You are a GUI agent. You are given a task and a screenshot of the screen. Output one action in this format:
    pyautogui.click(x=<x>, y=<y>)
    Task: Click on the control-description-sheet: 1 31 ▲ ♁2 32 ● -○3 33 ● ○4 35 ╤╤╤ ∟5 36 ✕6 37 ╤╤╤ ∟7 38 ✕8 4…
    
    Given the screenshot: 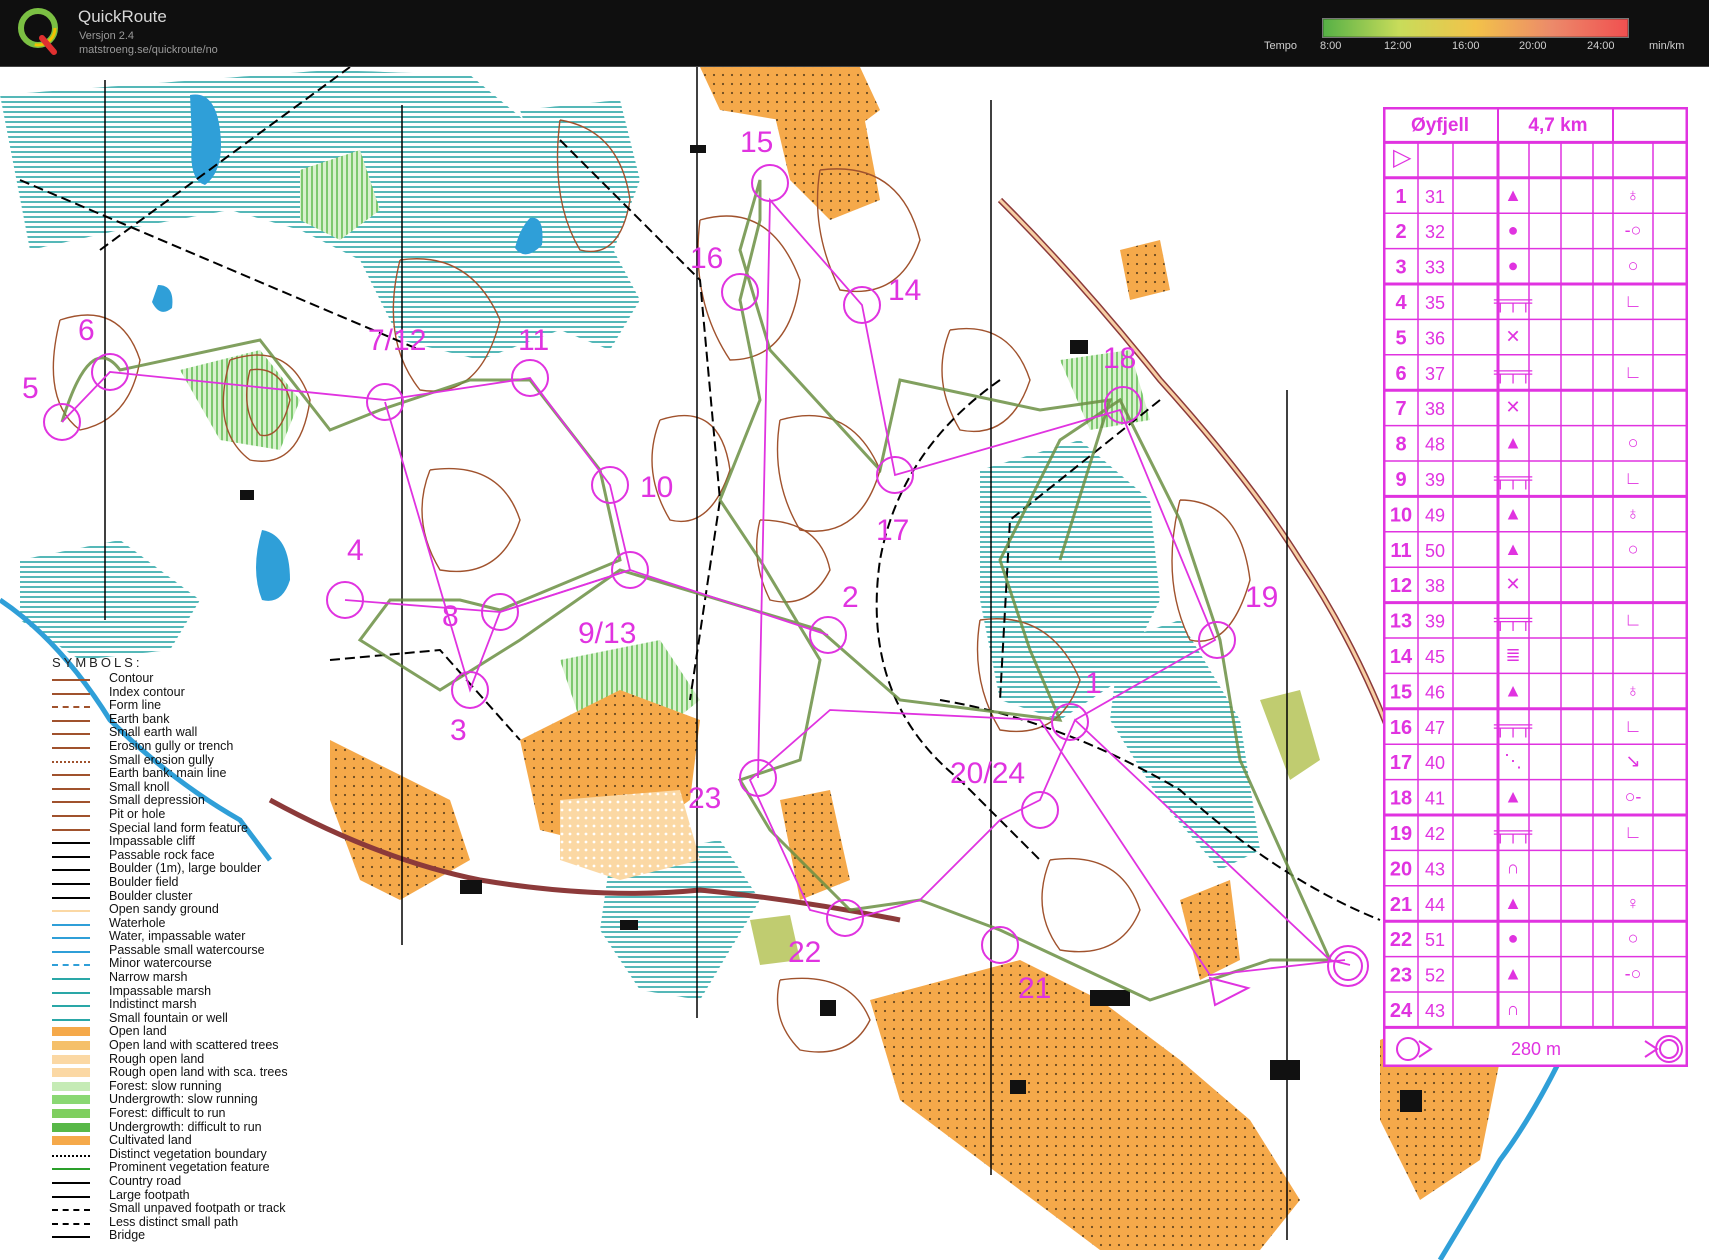 What is the action you would take?
    pyautogui.click(x=1535, y=587)
    